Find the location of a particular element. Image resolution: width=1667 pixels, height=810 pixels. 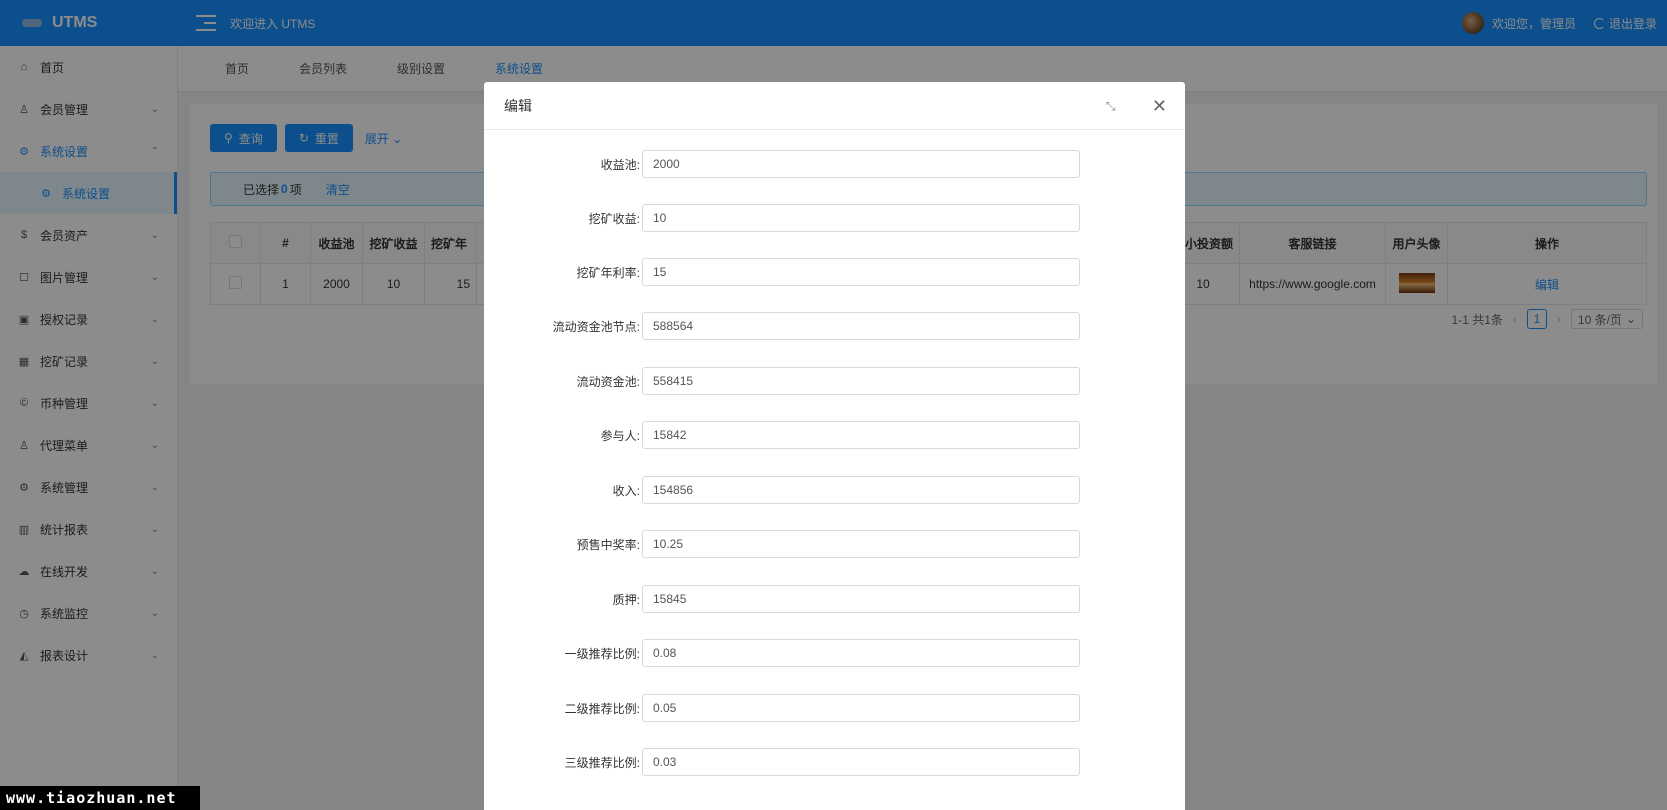

field-label: 挖矿收益: is located at coordinates (614, 218).